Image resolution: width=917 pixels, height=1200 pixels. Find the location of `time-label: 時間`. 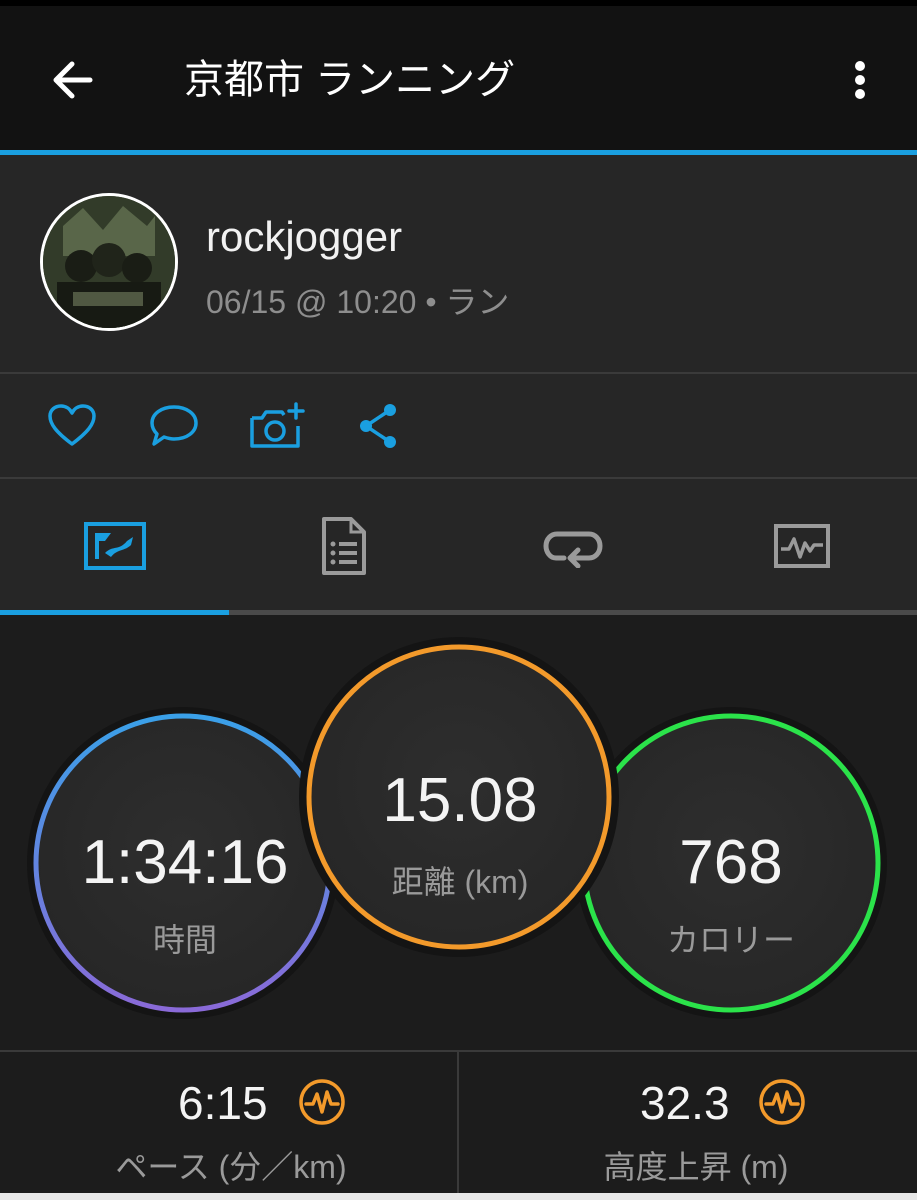

time-label: 時間 is located at coordinates (184, 940).